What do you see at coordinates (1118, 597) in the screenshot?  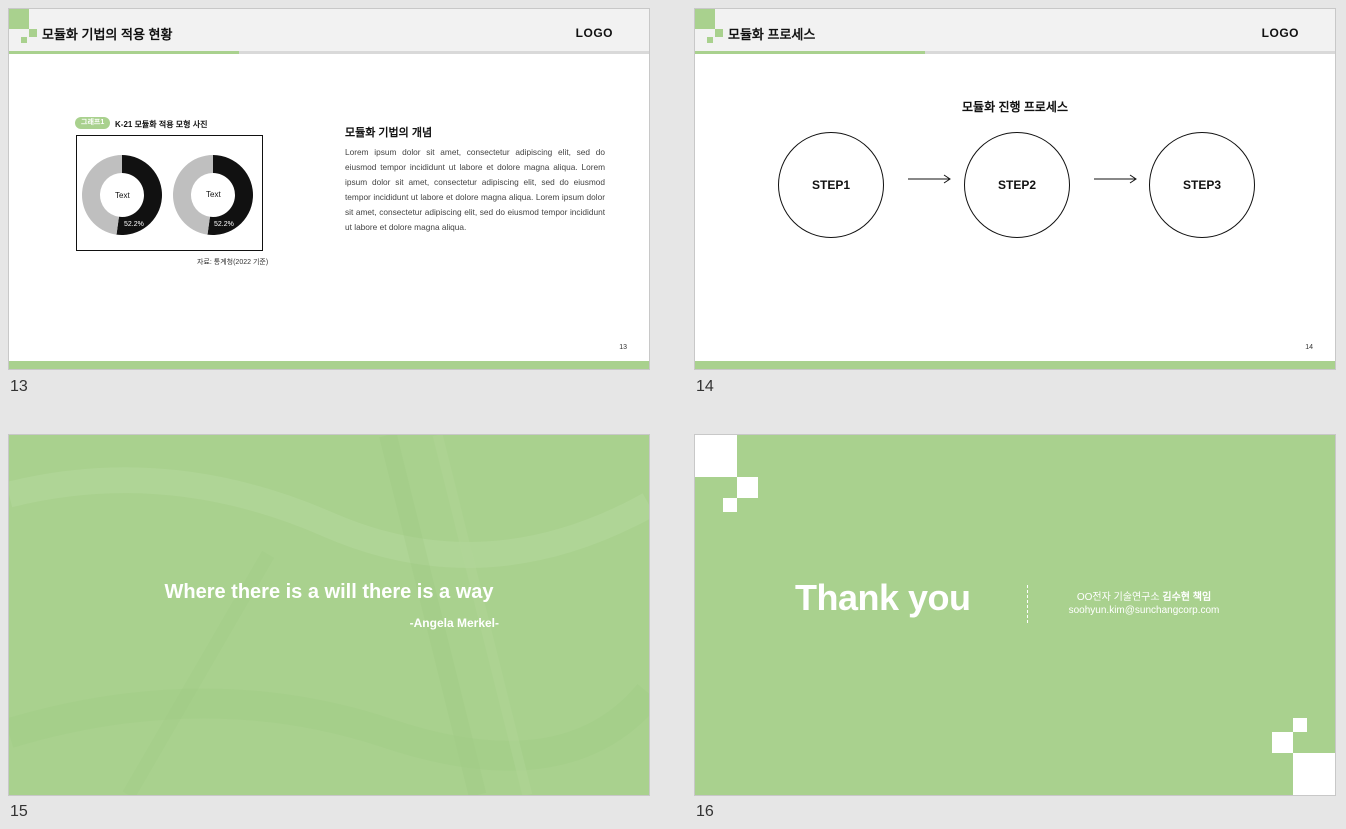 I see `contact-org: OO전자 기술연구소` at bounding box center [1118, 597].